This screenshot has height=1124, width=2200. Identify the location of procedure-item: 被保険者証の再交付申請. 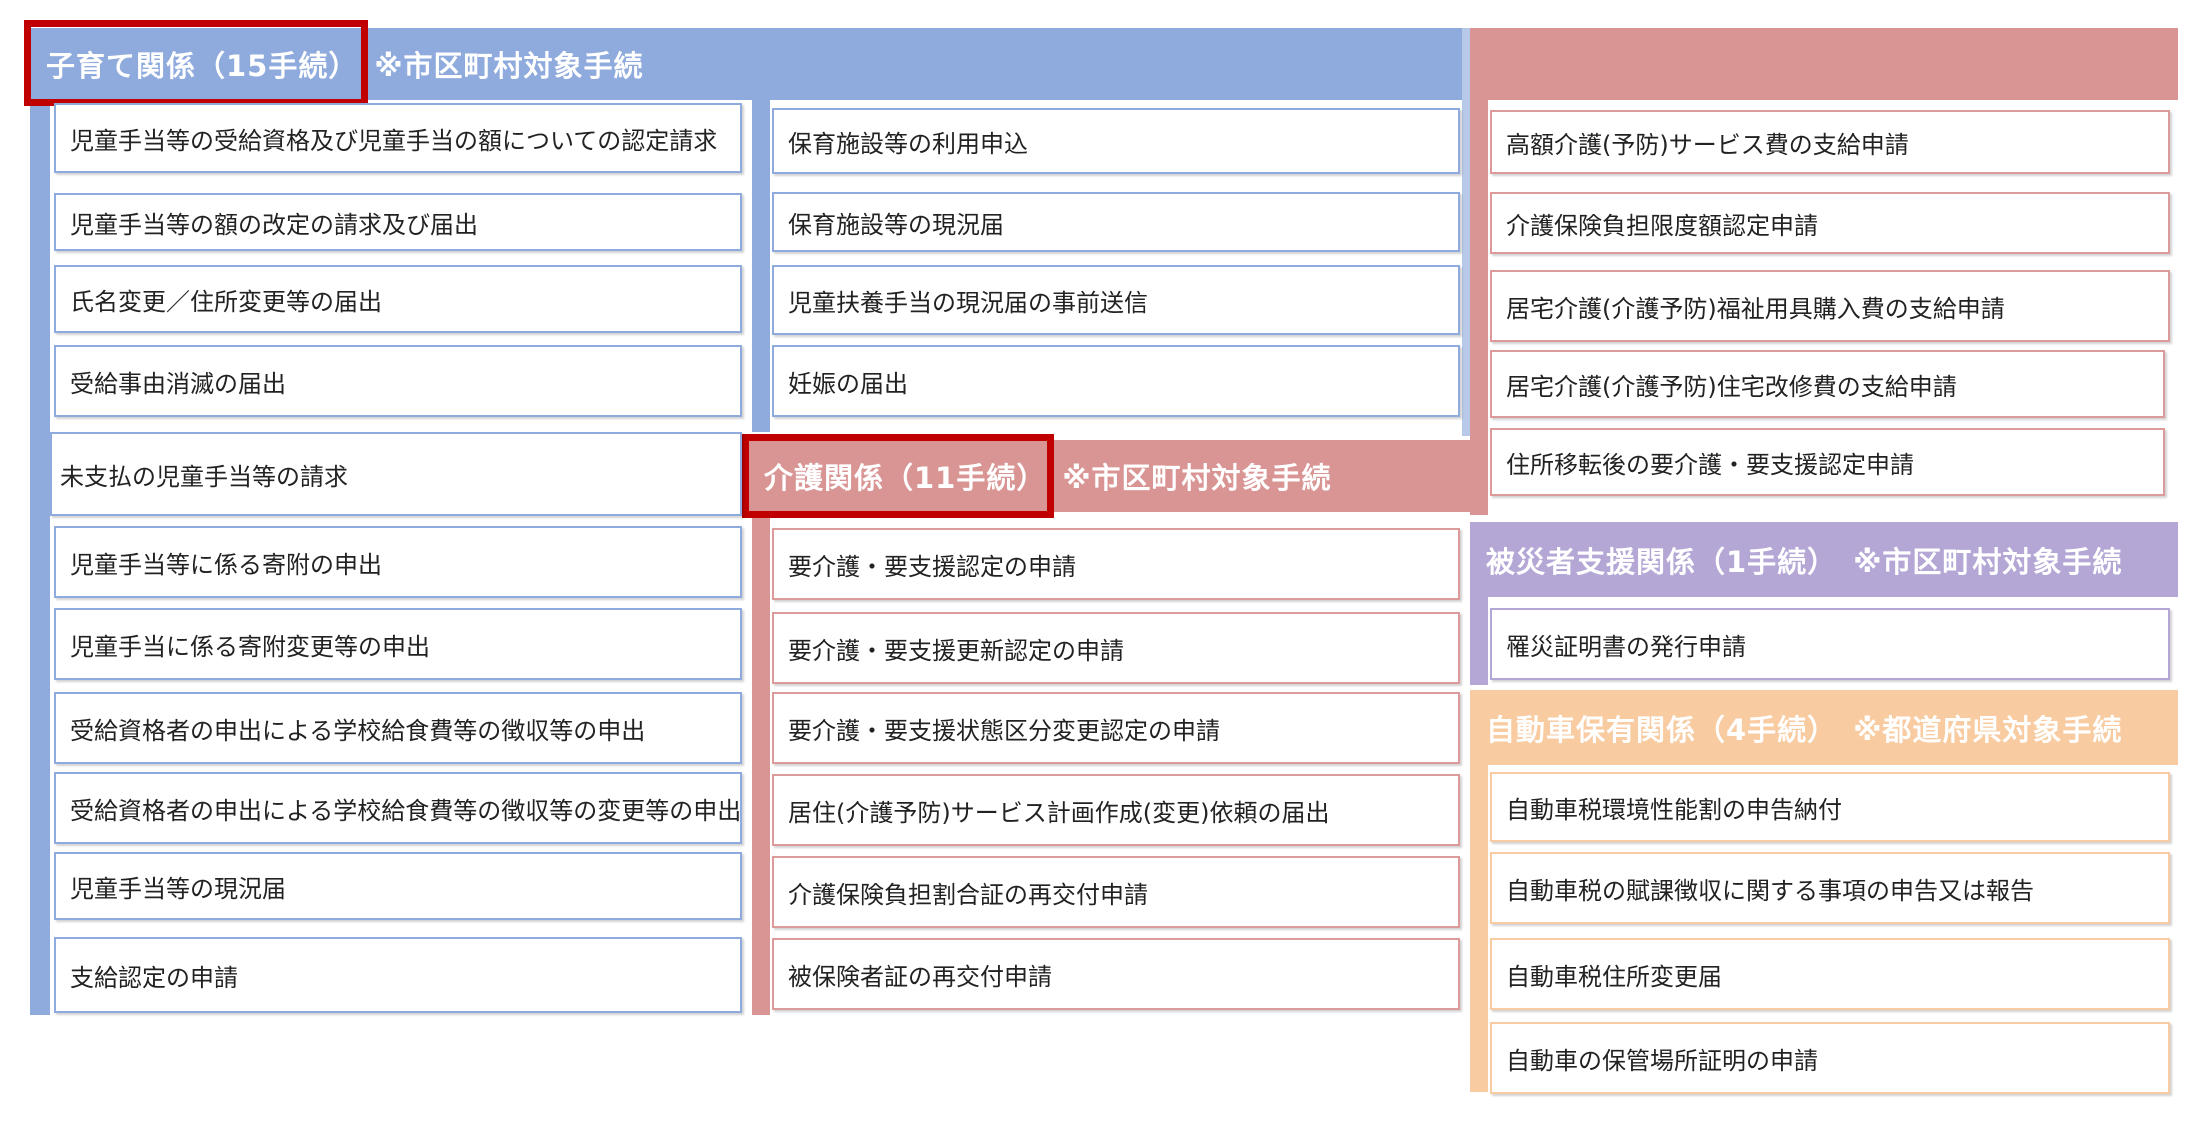
(1116, 974).